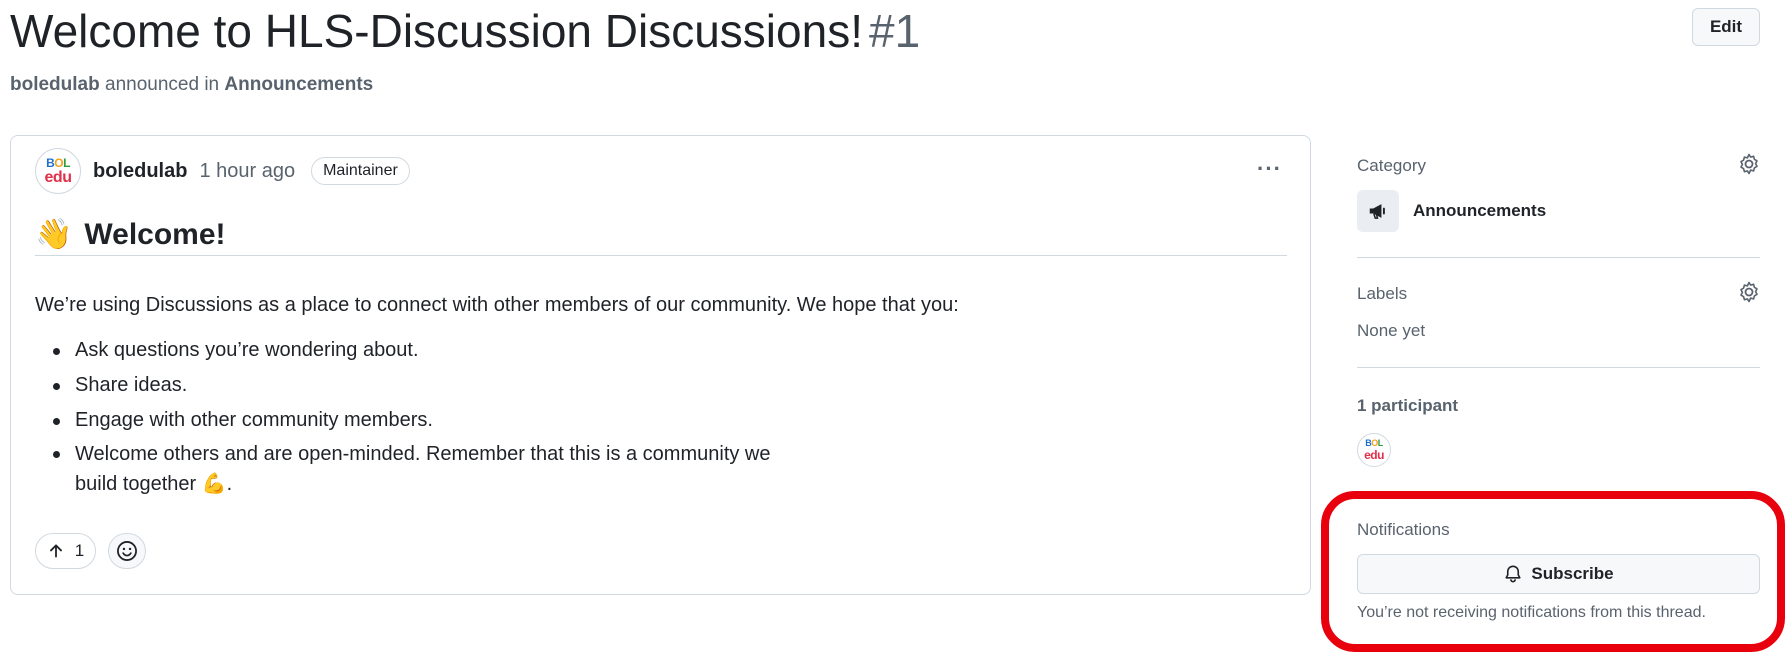  I want to click on discussion-title-text: Welcome to HLS-Discussion Discussions!, so click(436, 31).